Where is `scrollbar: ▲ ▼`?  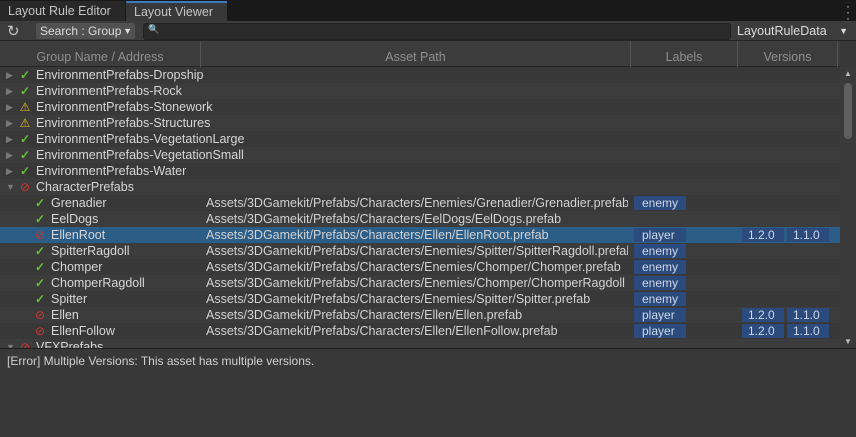 scrollbar: ▲ ▼ is located at coordinates (848, 207).